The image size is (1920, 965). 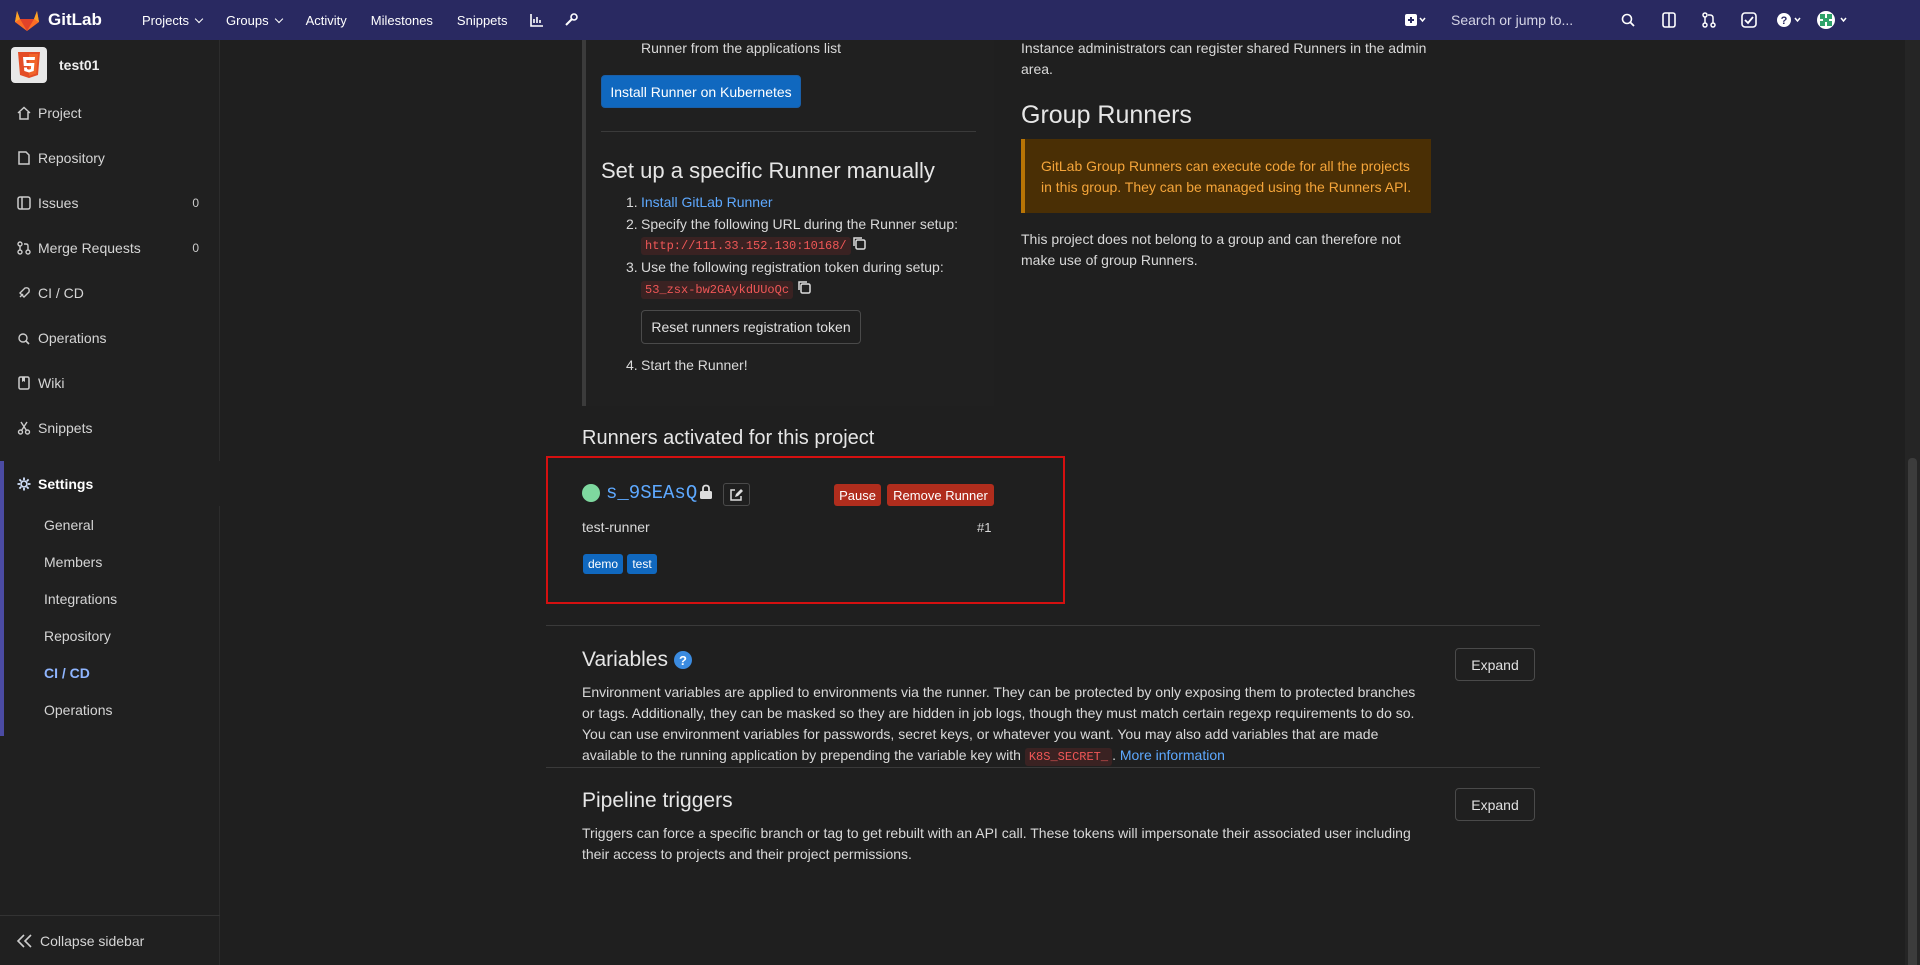 I want to click on settings-operations: Operations, so click(x=112, y=709).